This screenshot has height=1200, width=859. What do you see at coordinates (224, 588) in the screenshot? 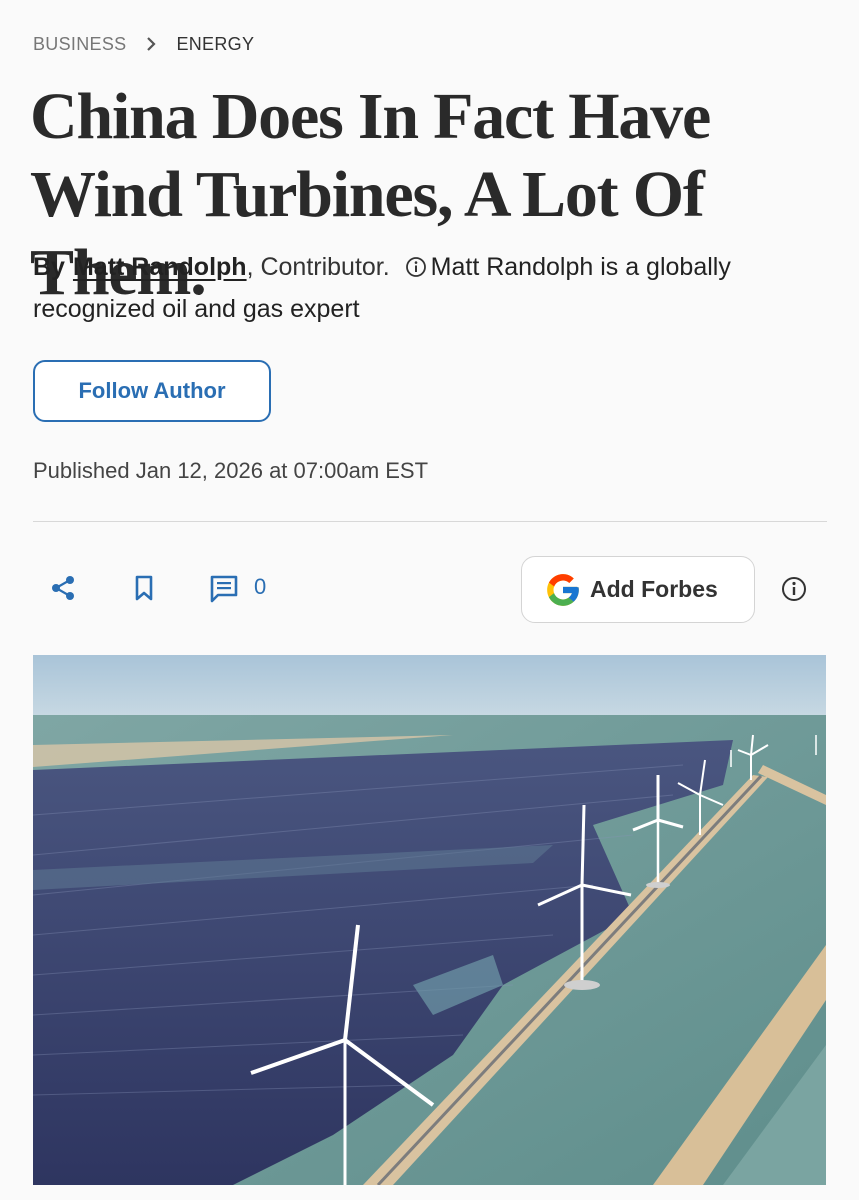
I see `comment-icon` at bounding box center [224, 588].